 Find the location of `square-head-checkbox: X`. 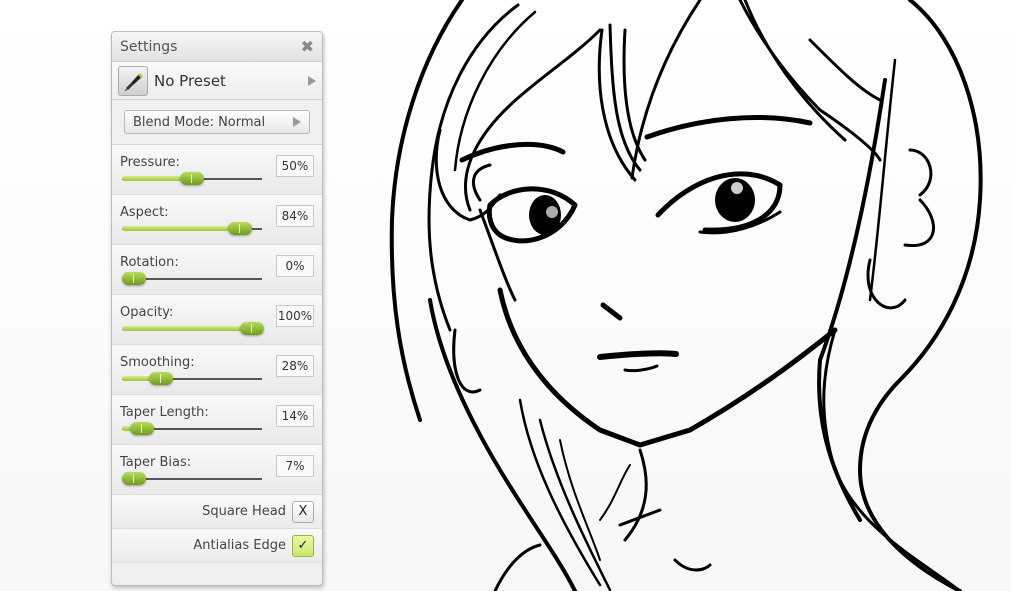

square-head-checkbox: X is located at coordinates (303, 511).